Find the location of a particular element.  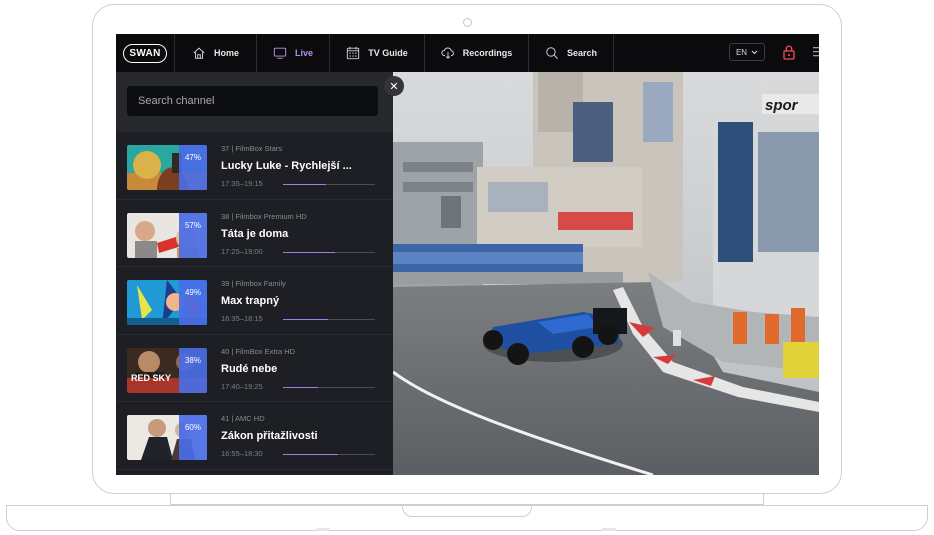

close-icon: ✕ is located at coordinates (394, 86).